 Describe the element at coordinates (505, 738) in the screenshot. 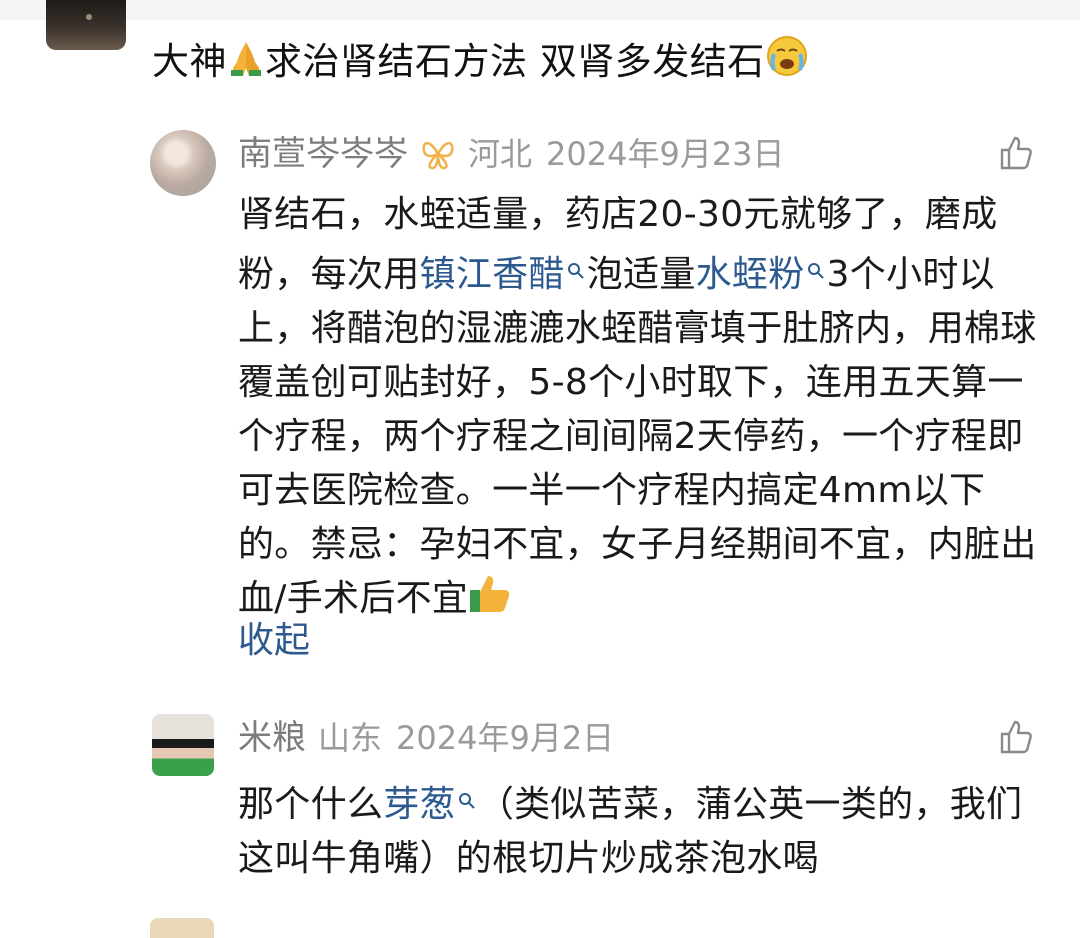

I see `timestamp: 2024年9月2日` at that location.